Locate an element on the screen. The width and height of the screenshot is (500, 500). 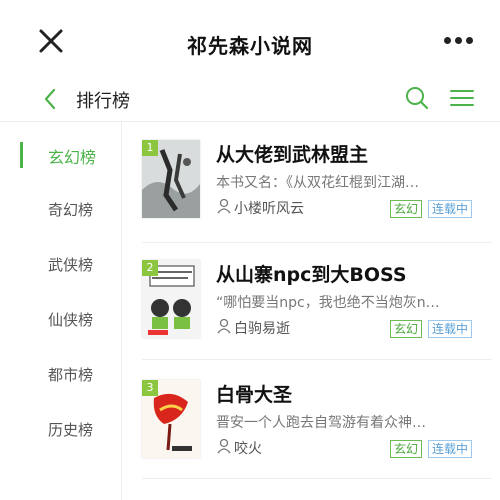
sidebar-item-label: 历史榜 is located at coordinates (71, 430).